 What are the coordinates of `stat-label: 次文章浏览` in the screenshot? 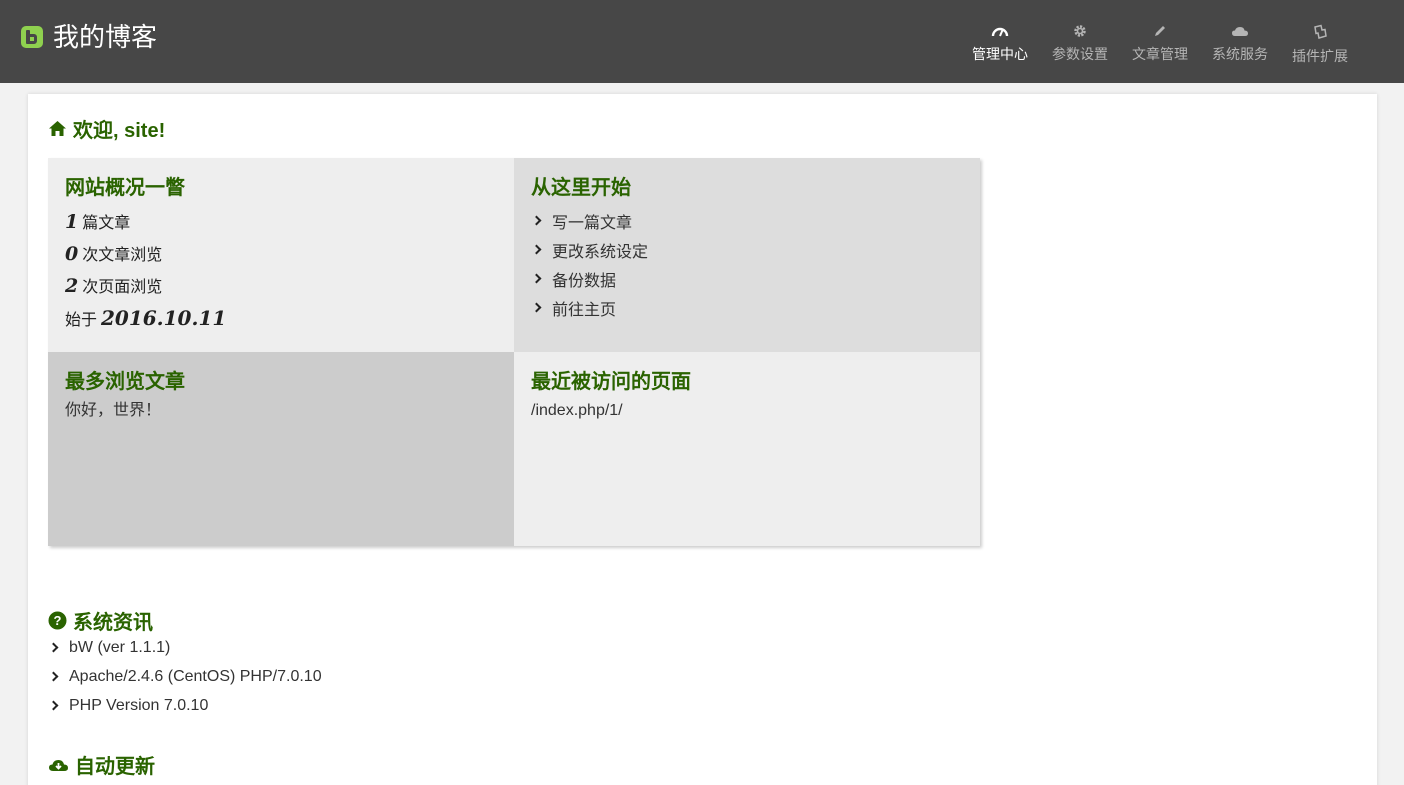 It's located at (122, 255).